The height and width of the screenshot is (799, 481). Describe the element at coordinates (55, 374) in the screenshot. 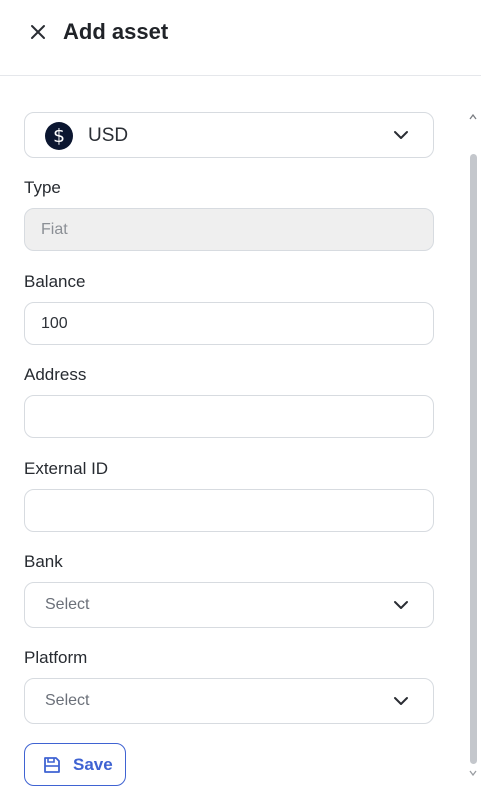

I see `address-label: Address` at that location.